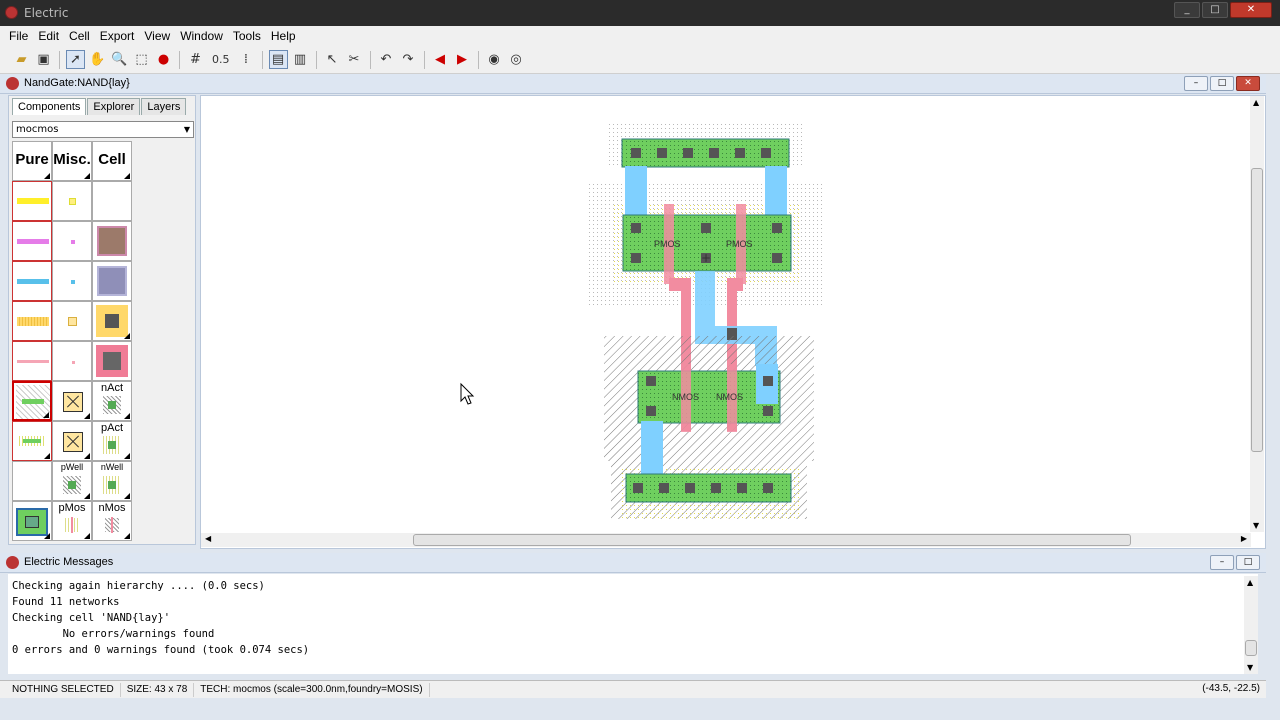  I want to click on nactive-arc-icon, so click(32, 401).